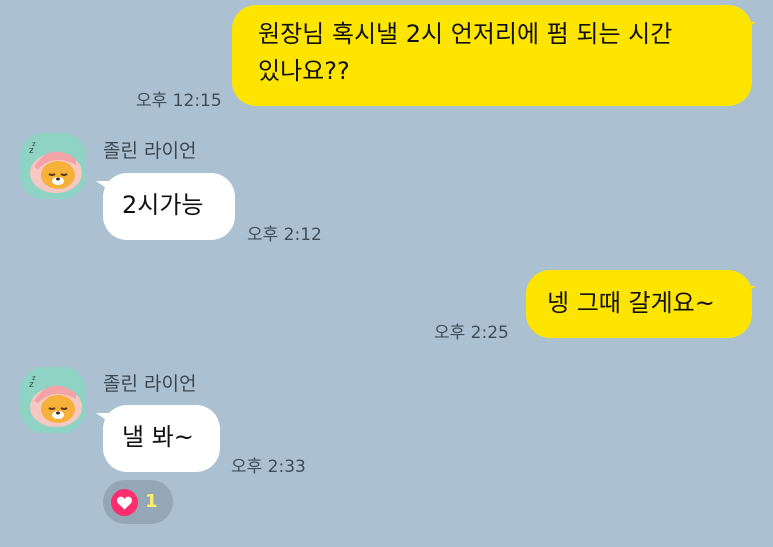 The image size is (773, 547). I want to click on message-text: 낼 봐~, so click(158, 437).